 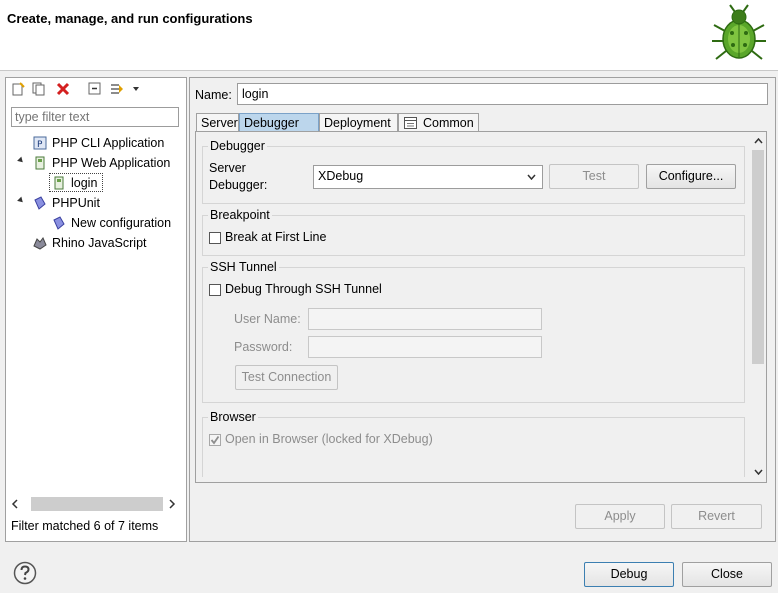 What do you see at coordinates (410, 123) in the screenshot?
I see `common-tab-icon` at bounding box center [410, 123].